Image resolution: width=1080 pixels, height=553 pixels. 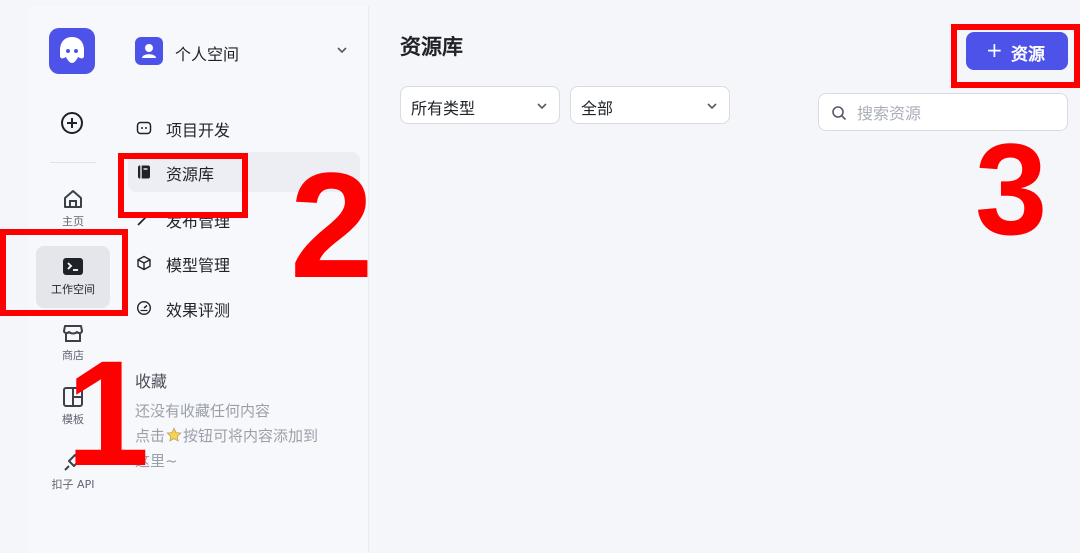 I want to click on nav-item-label: 项目开发, so click(x=198, y=130).